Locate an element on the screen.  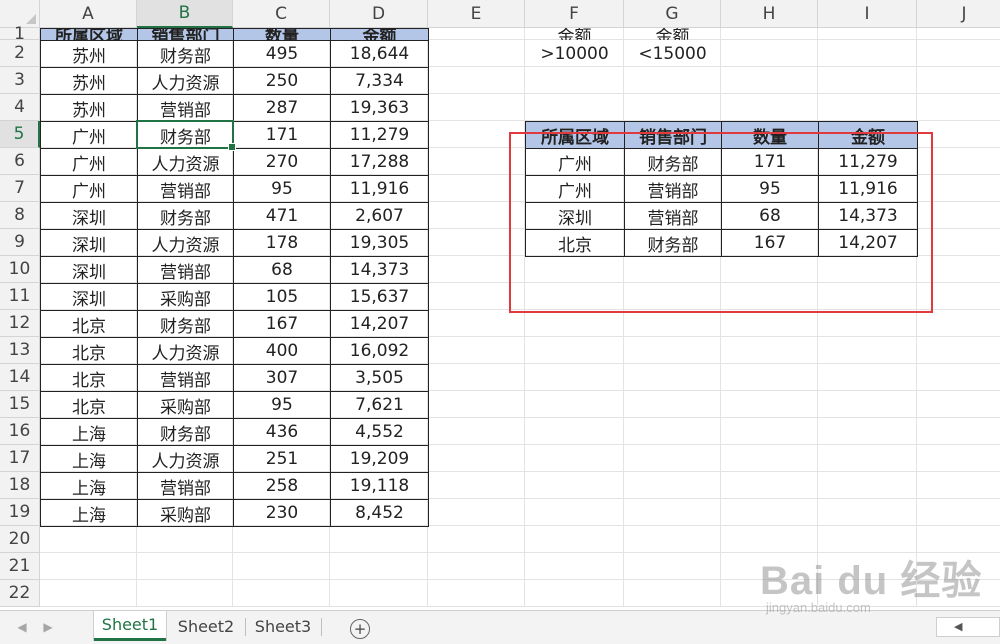
source-table-cell: 3,505 is located at coordinates (379, 378).